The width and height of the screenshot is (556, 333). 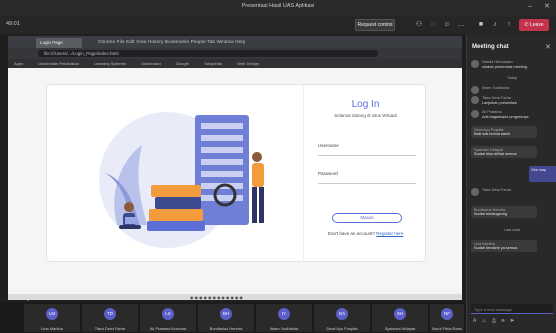 I want to click on message-sender: Ilham Yudhistira, so click(x=495, y=88).